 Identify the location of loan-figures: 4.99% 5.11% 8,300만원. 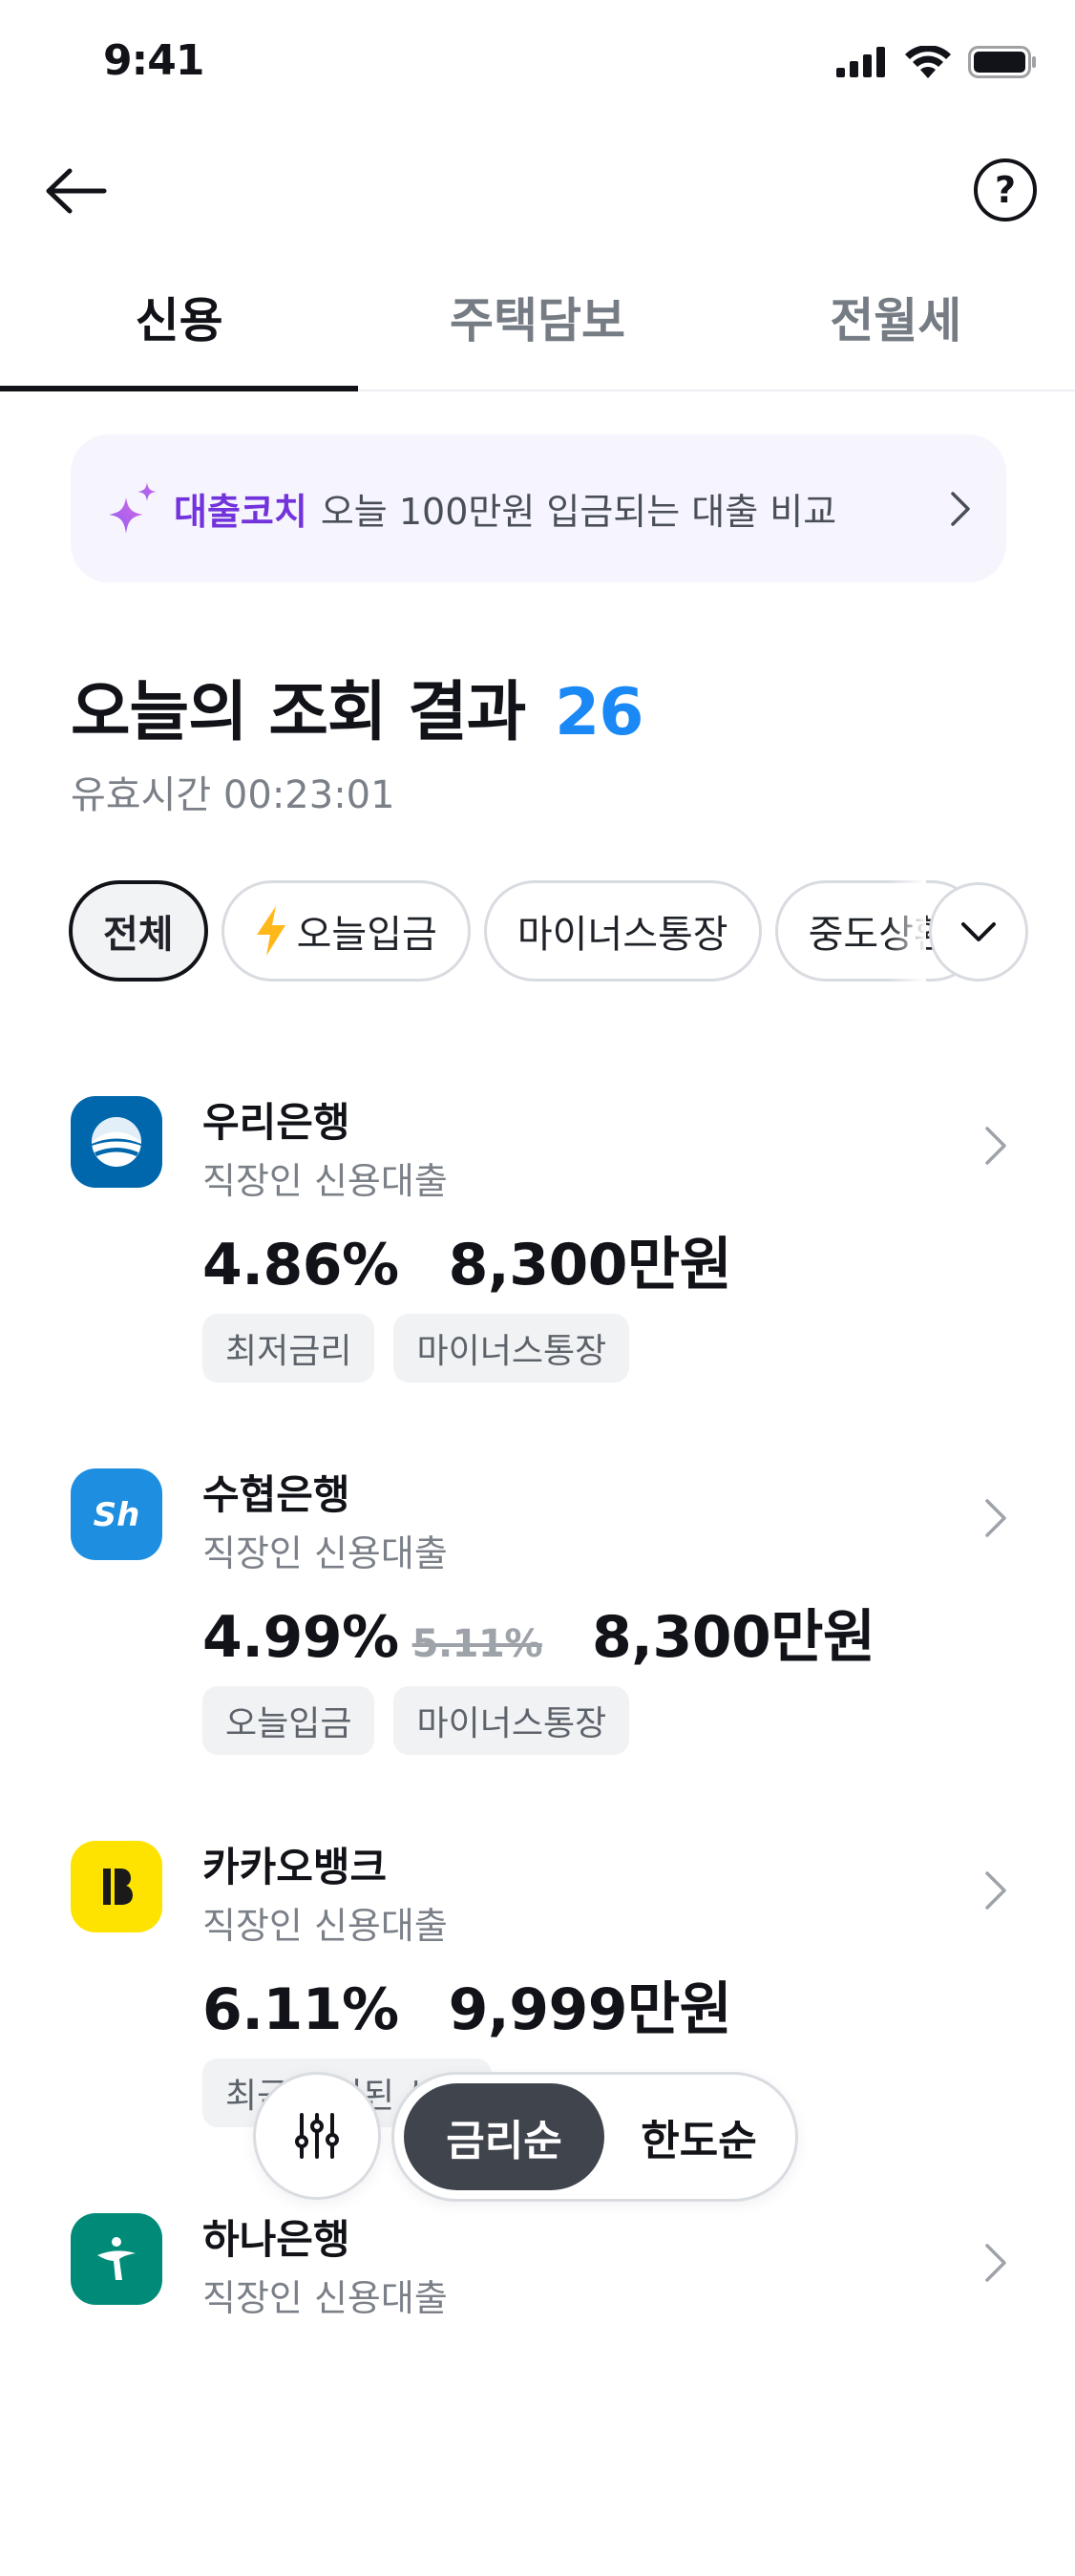
(538, 1632).